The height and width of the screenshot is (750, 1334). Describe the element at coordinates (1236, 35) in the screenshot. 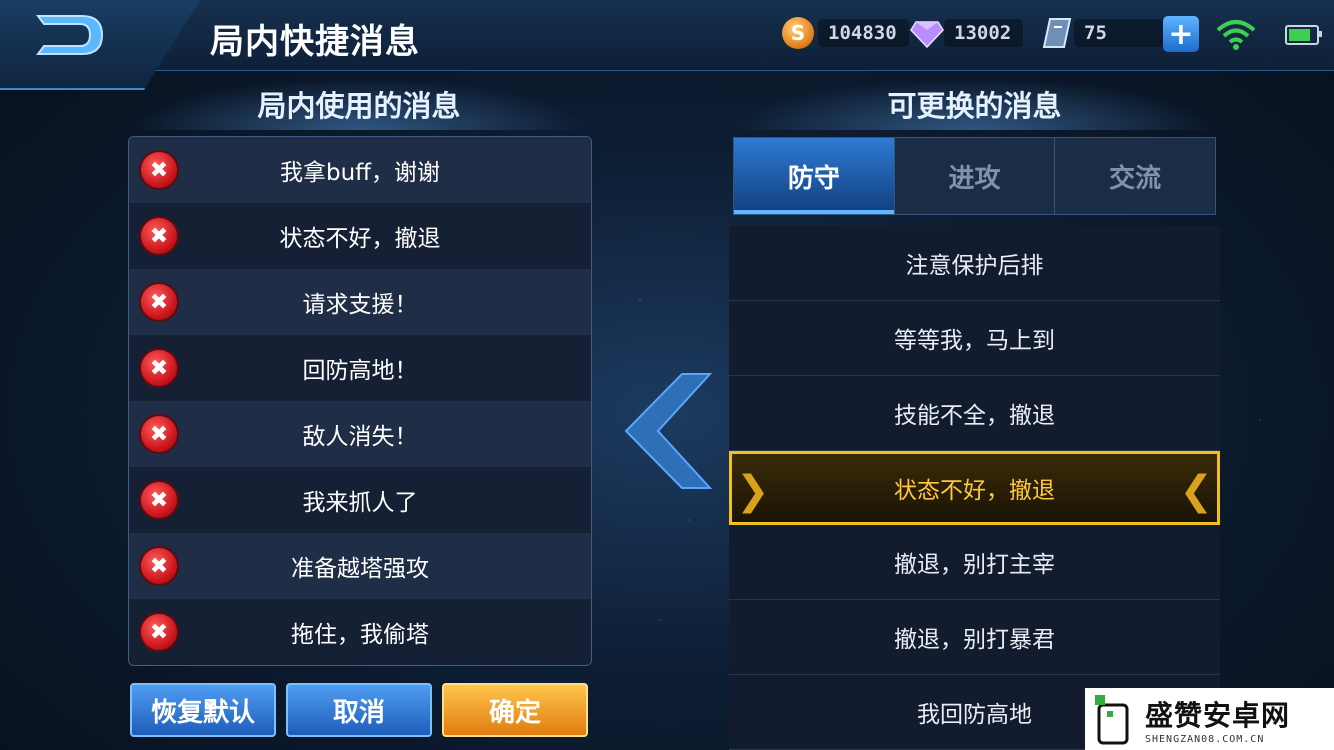

I see `wifi-icon` at that location.